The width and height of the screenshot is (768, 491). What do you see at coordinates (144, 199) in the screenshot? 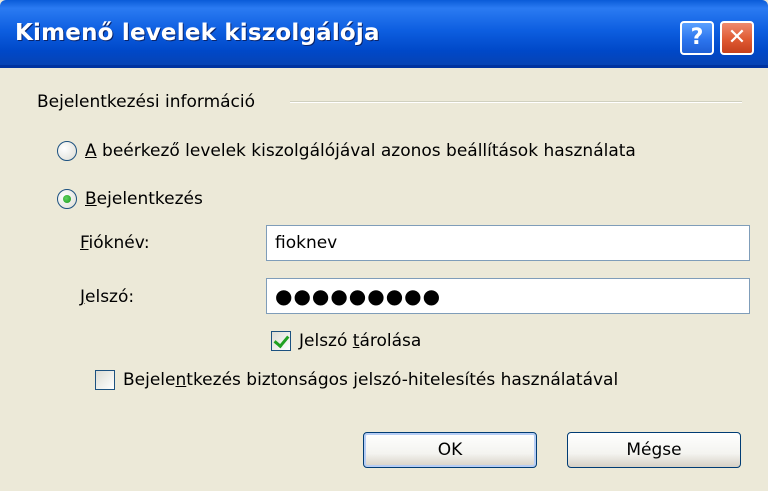
I see `radio-login-label: Bejelentkezés` at bounding box center [144, 199].